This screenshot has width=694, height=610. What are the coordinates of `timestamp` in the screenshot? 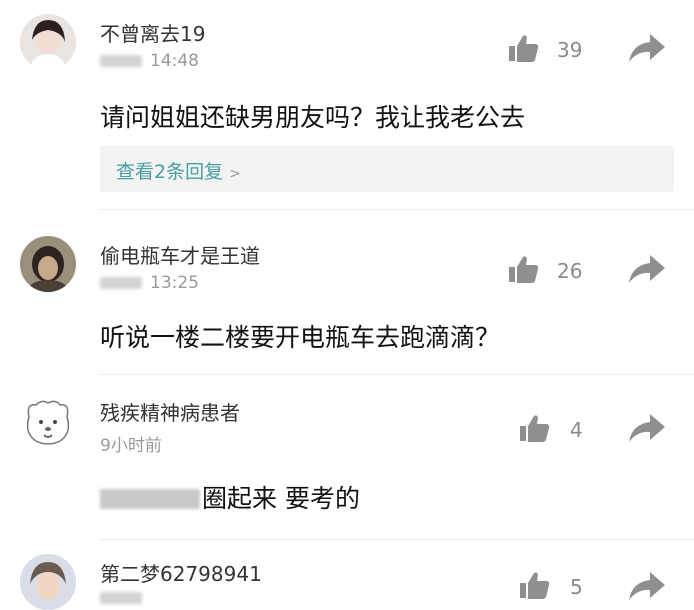 It's located at (125, 598).